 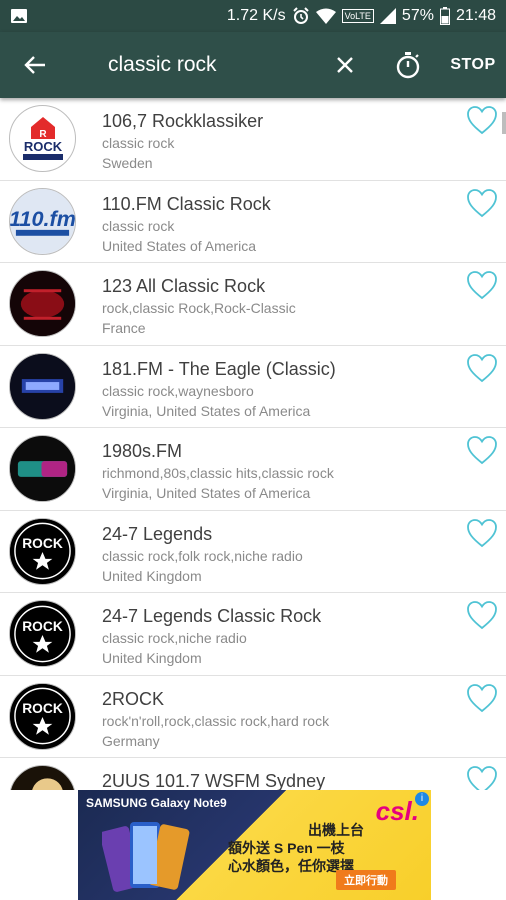 What do you see at coordinates (216, 720) in the screenshot?
I see `station-tags: rock'n'roll,rock,classic rock,hard rock` at bounding box center [216, 720].